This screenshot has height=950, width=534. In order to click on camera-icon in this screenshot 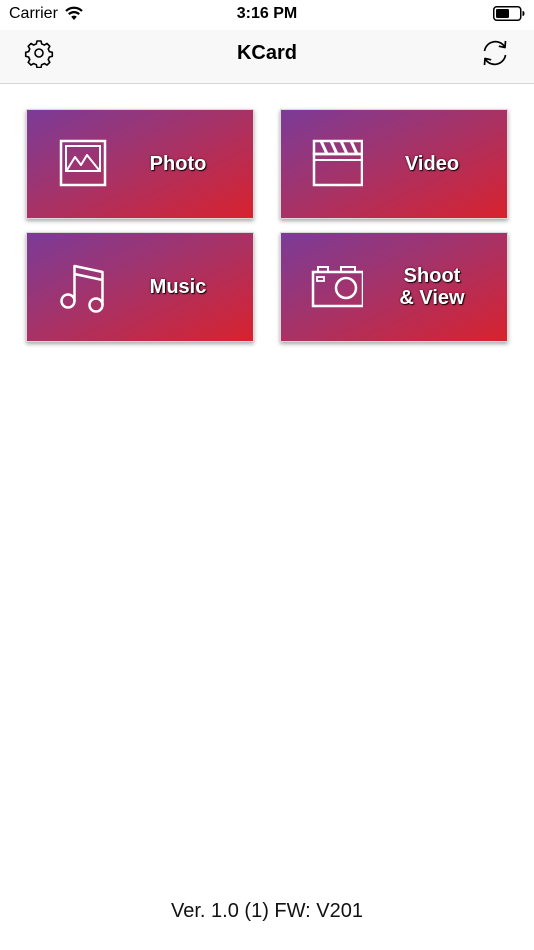, I will do `click(337, 287)`.